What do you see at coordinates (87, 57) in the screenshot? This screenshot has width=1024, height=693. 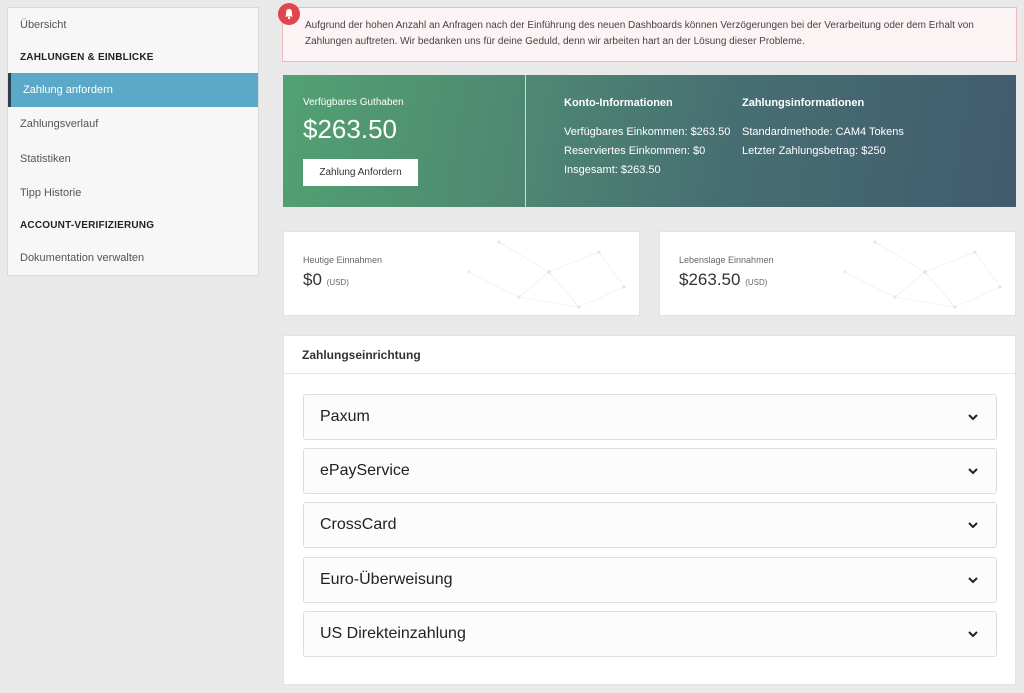 I see `sidebar-heading-zahlungen: ZAHLUNGEN & EINBLICKE` at bounding box center [87, 57].